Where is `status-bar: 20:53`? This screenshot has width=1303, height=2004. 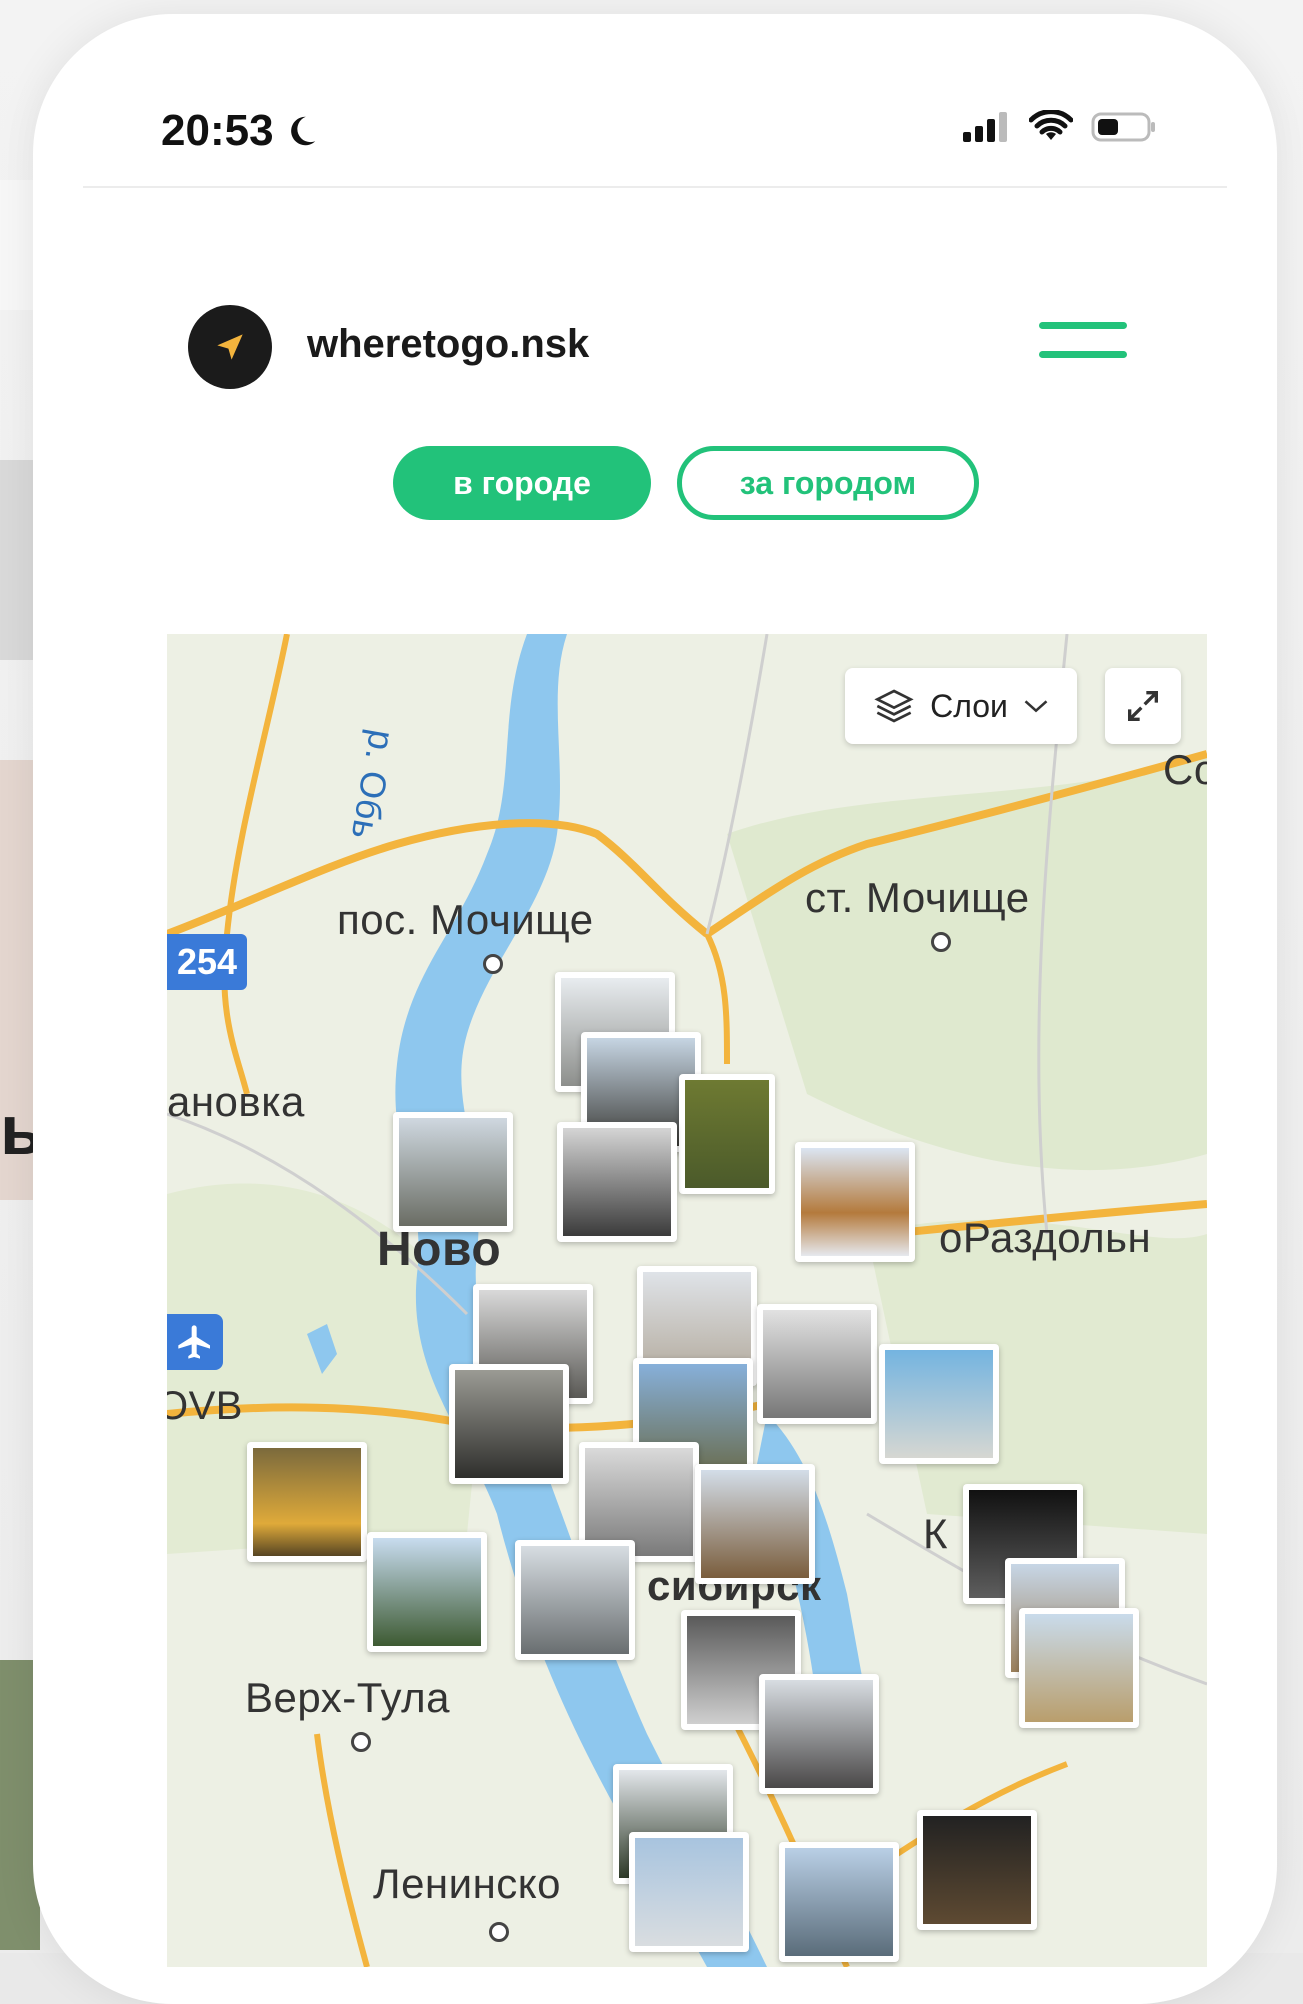
status-bar: 20:53 is located at coordinates (655, 104).